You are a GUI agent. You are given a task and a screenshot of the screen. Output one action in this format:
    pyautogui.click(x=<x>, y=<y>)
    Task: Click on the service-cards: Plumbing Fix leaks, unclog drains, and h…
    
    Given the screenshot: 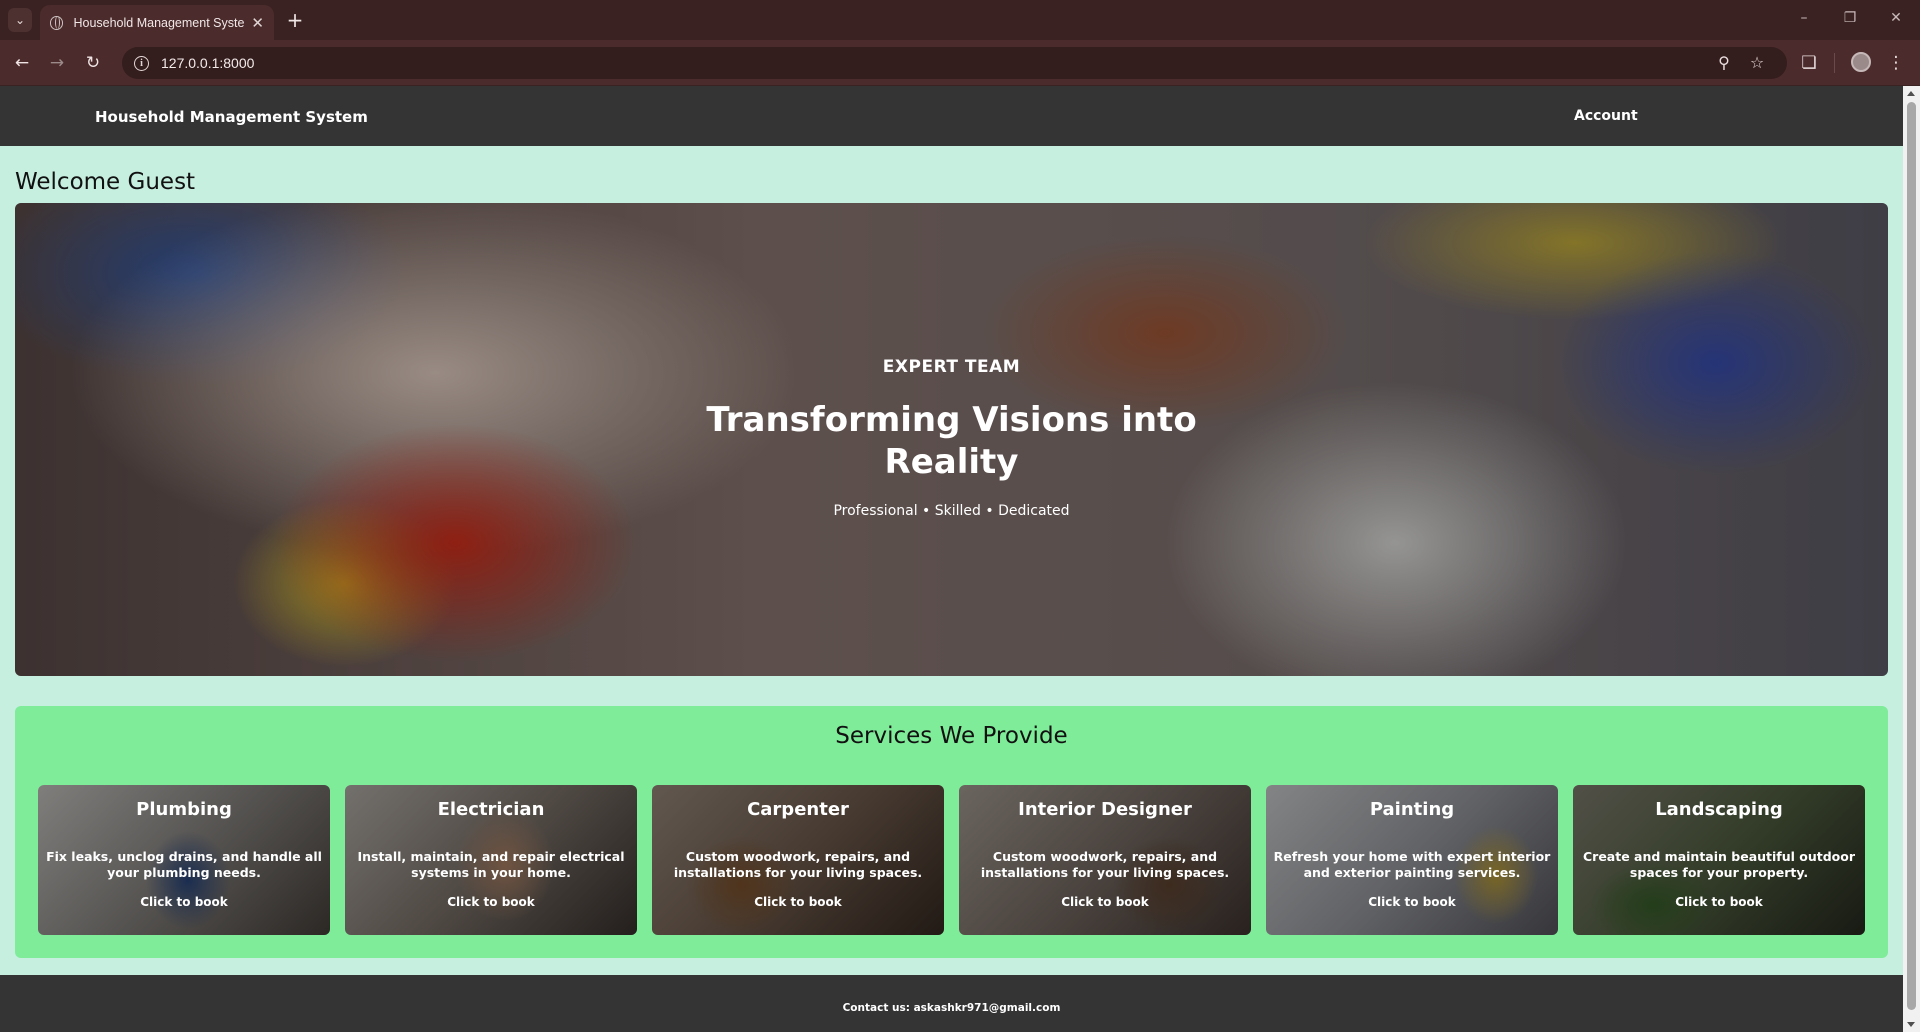 What is the action you would take?
    pyautogui.click(x=951, y=860)
    